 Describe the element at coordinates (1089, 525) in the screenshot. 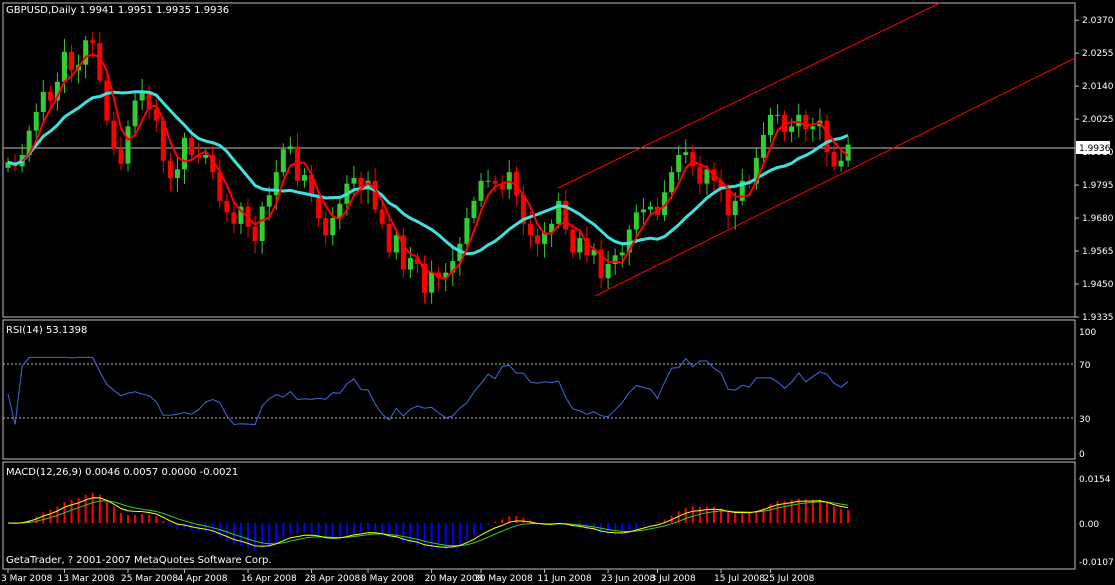

I see `macd-tick-zero: 0.00` at that location.